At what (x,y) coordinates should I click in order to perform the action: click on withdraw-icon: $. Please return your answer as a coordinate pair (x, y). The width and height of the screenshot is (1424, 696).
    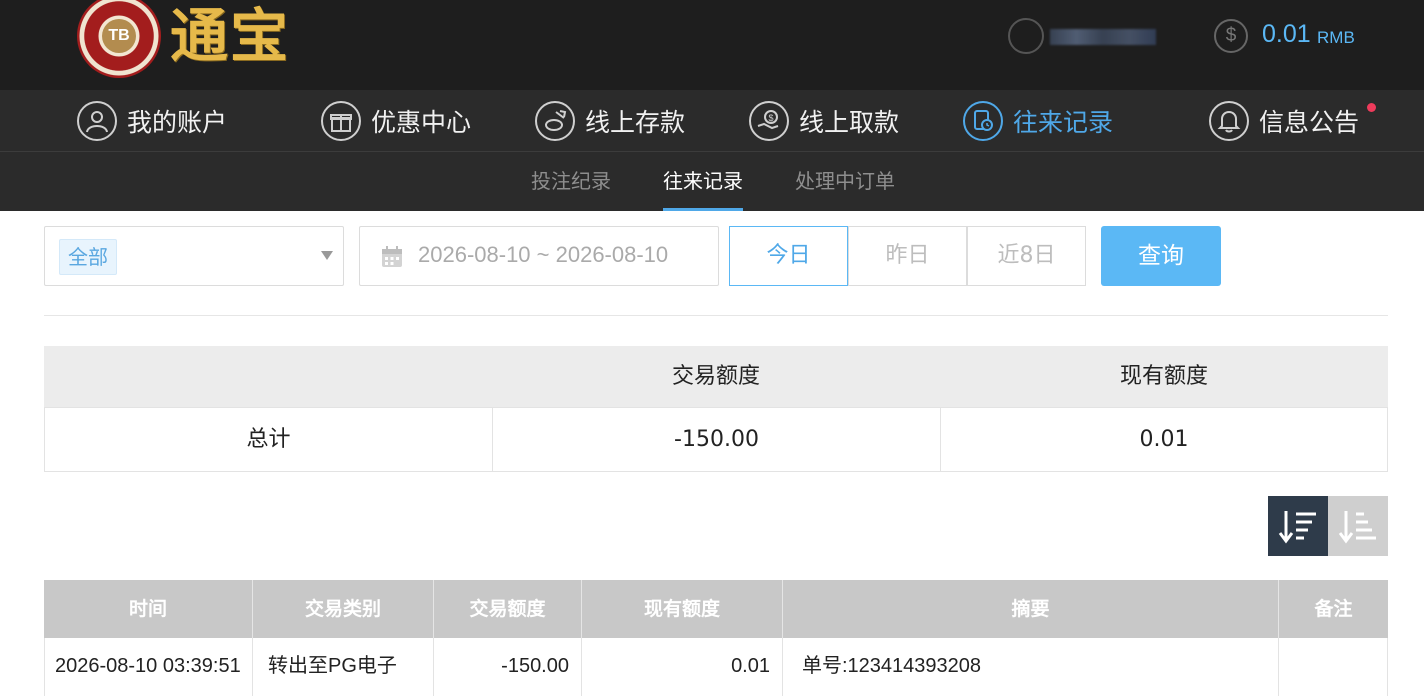
    Looking at the image, I should click on (769, 121).